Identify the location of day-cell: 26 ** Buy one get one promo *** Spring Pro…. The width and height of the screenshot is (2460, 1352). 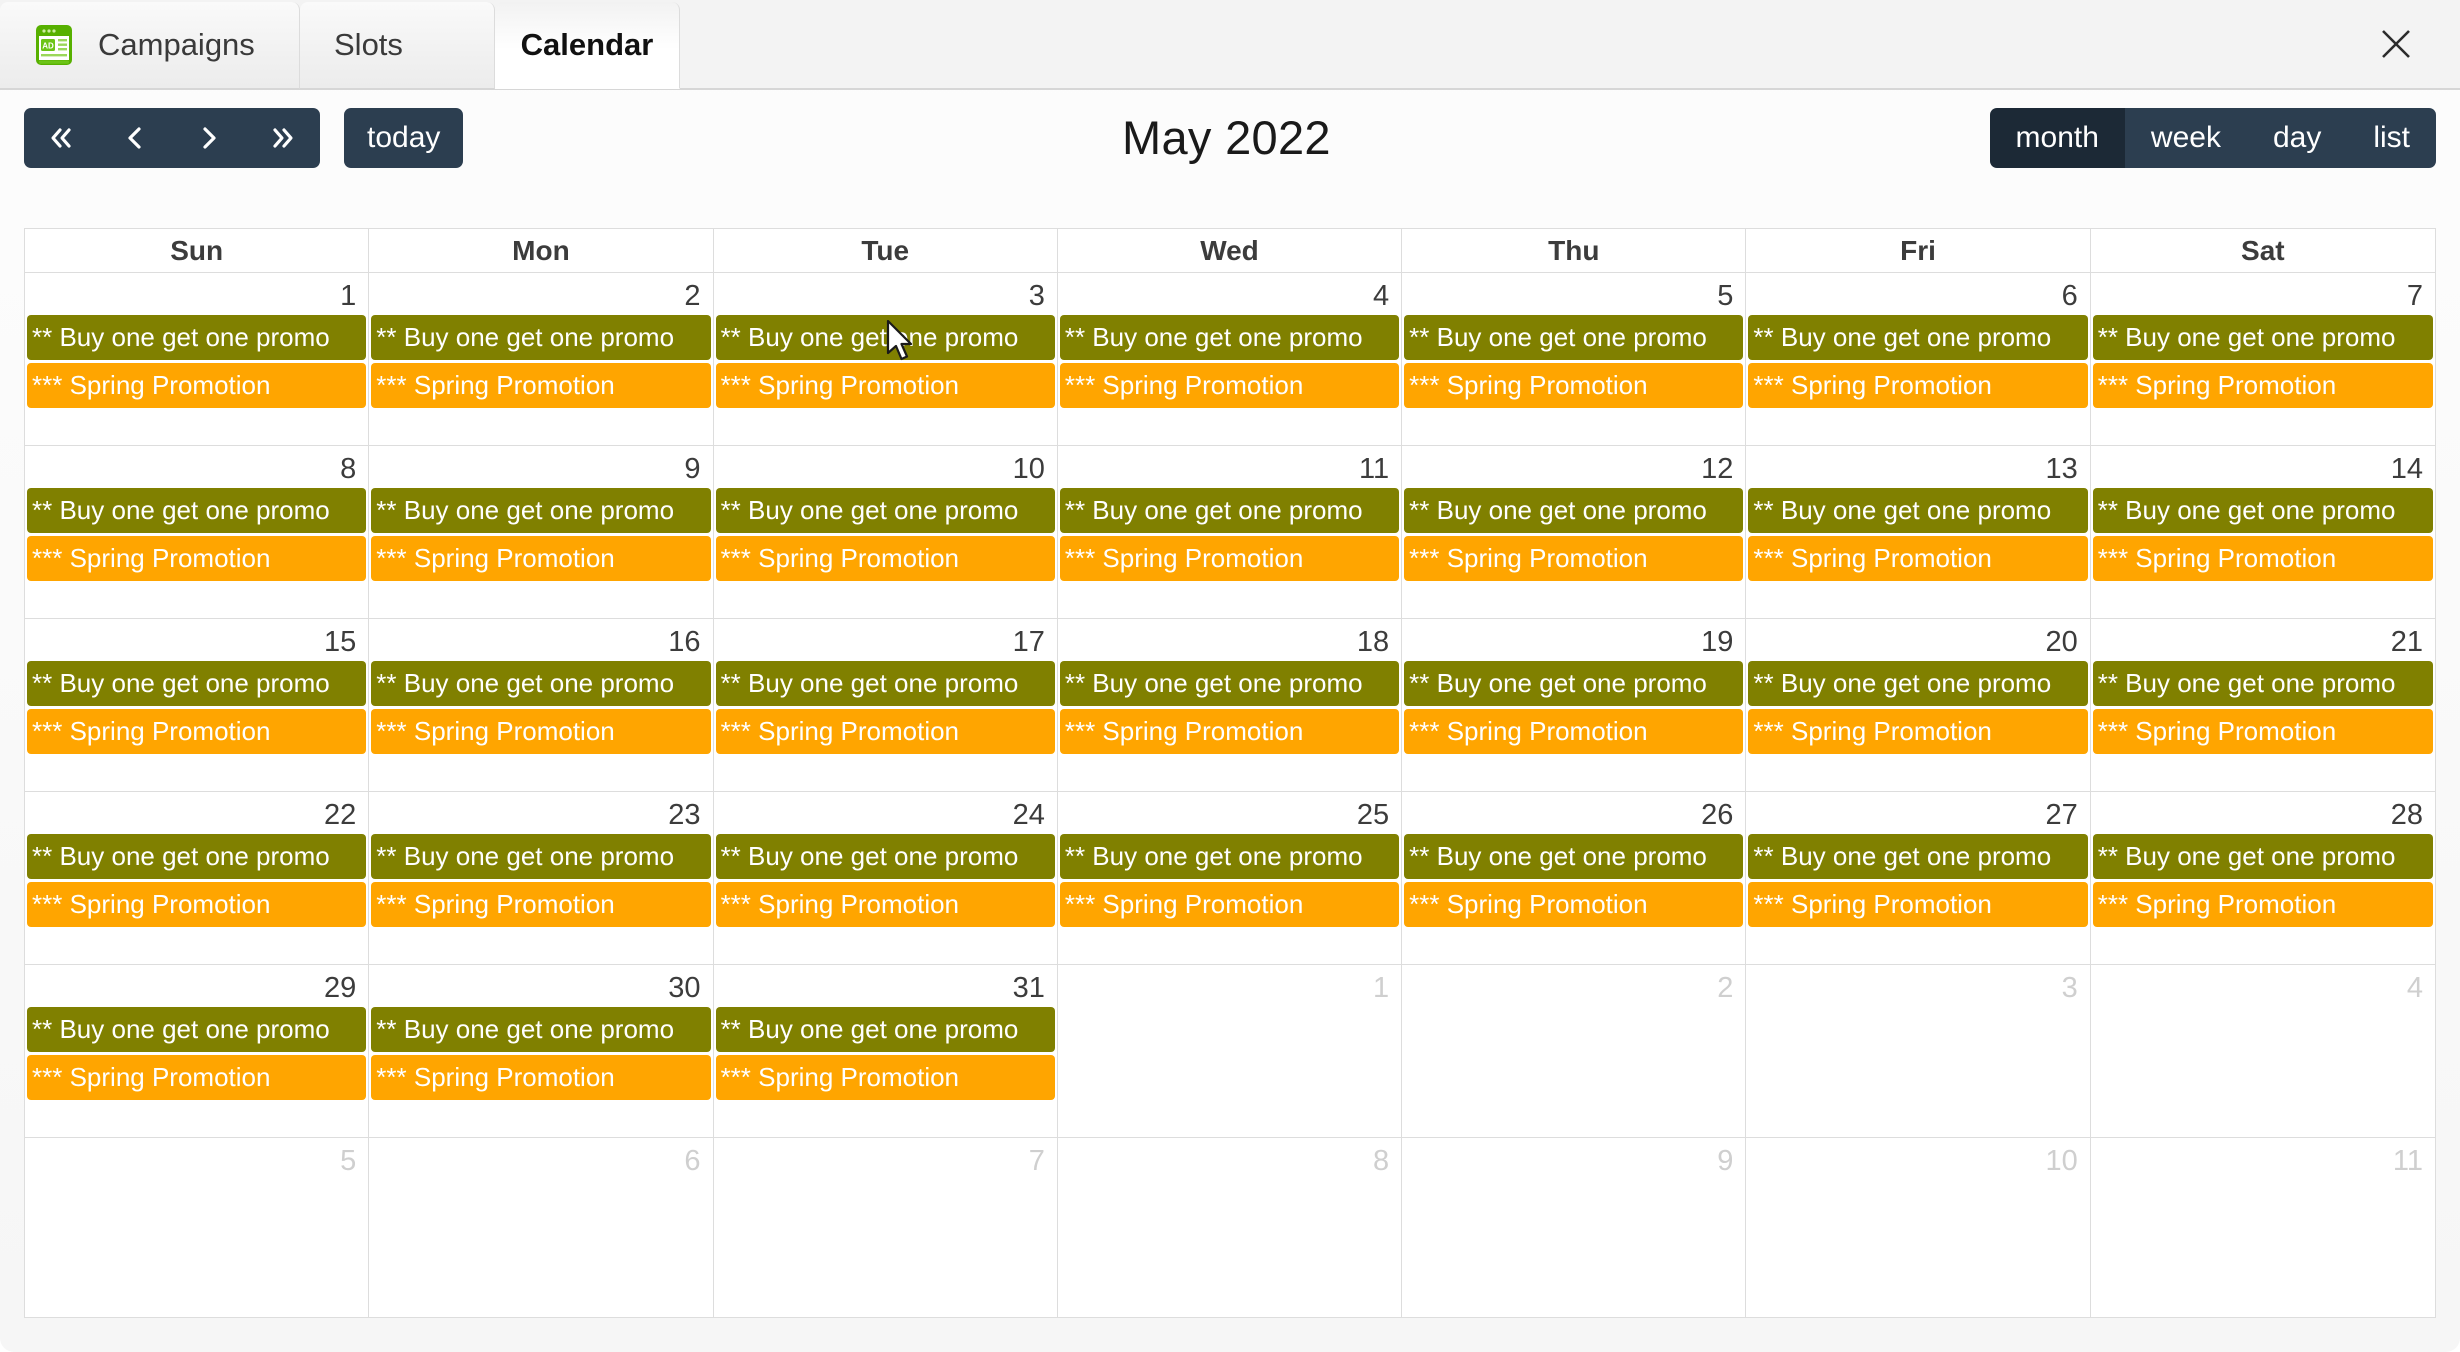
(1574, 878).